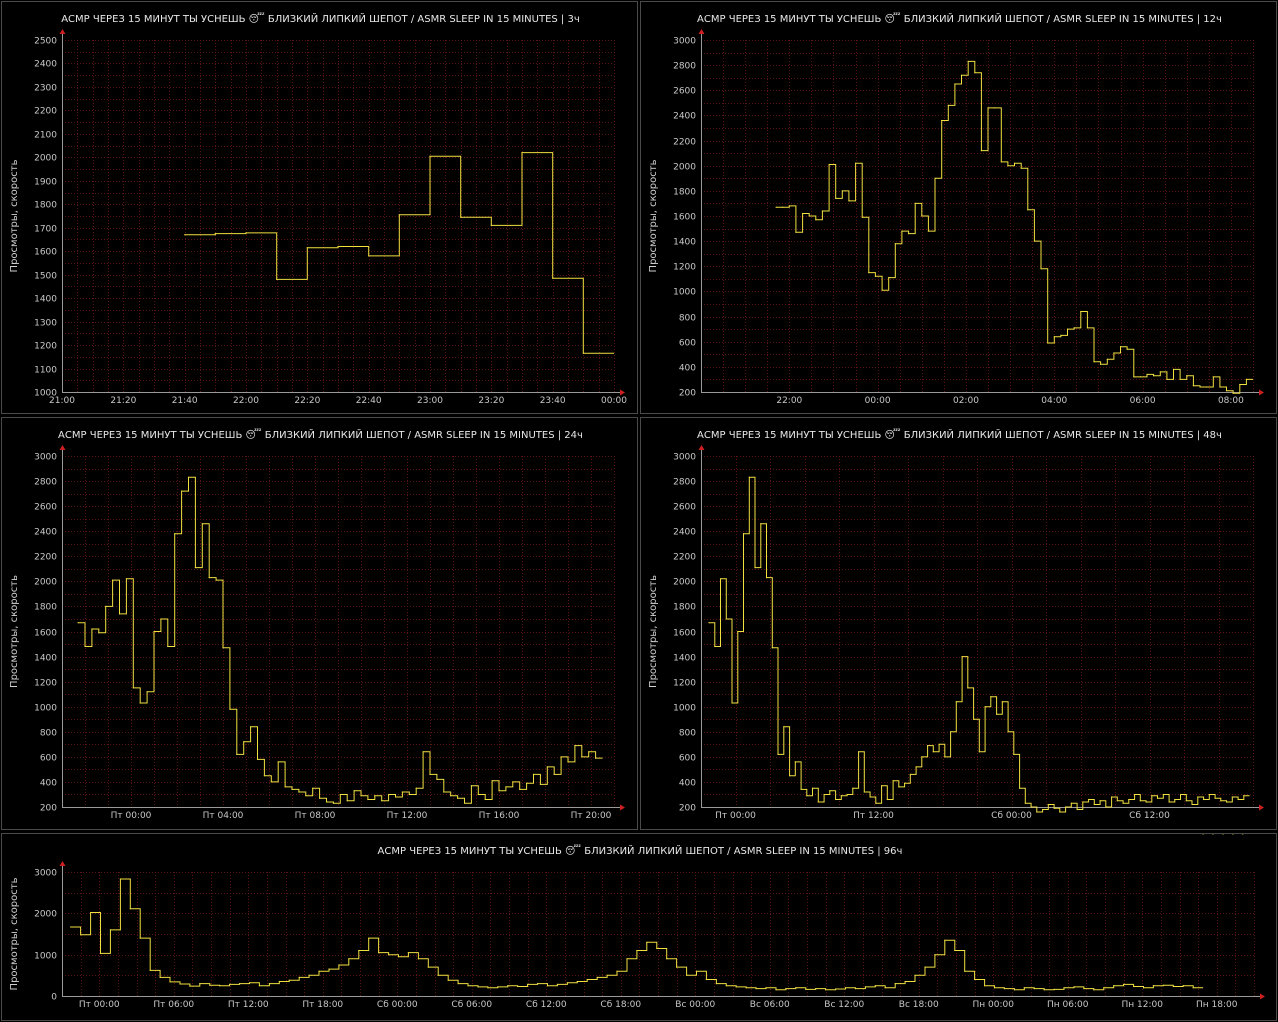 This screenshot has width=1278, height=1022. Describe the element at coordinates (185, 401) in the screenshot. I see `x-tick-label: 21:40` at that location.